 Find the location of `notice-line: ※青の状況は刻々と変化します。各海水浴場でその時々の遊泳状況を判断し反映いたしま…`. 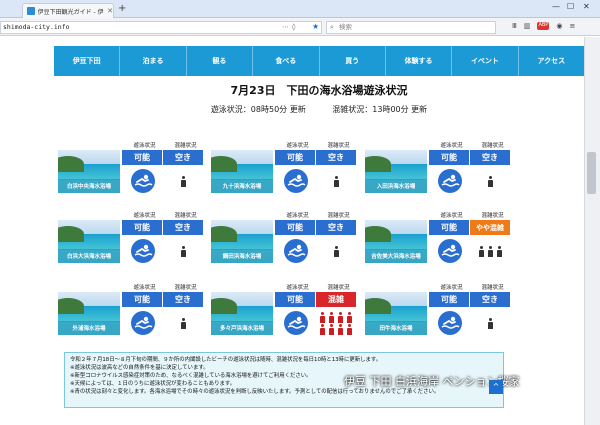

notice-line: ※青の状況は刻々と変化します。各海水浴場でその時々の遊泳状況を判断し反映いたしま… is located at coordinates (255, 392).